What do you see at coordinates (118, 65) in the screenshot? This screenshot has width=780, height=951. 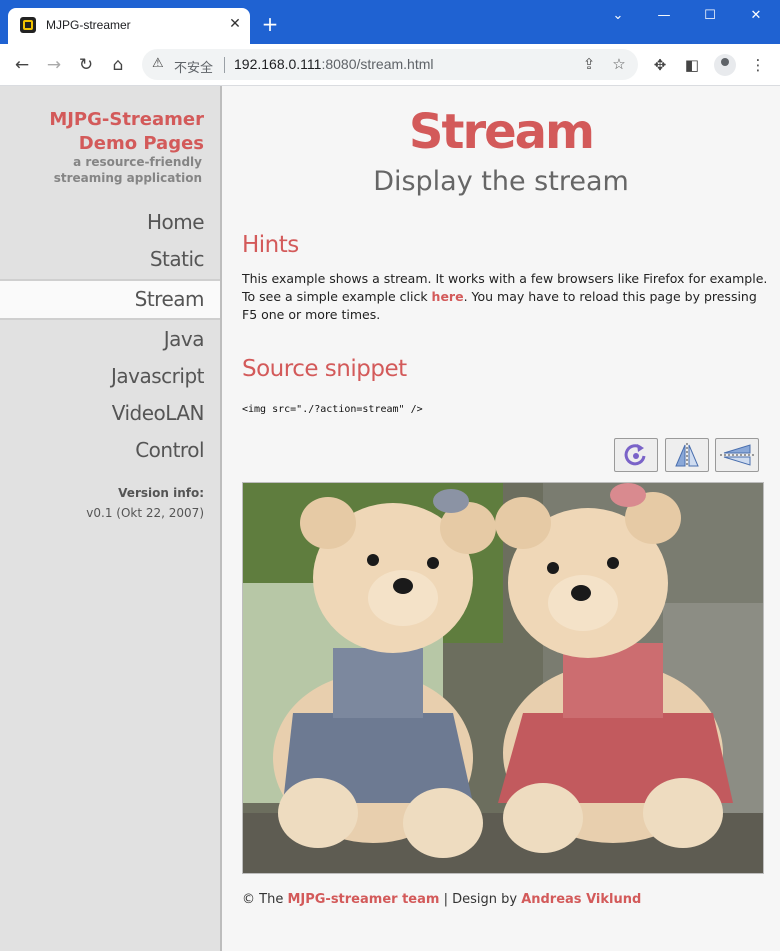 I see `home-icon: ⌂` at bounding box center [118, 65].